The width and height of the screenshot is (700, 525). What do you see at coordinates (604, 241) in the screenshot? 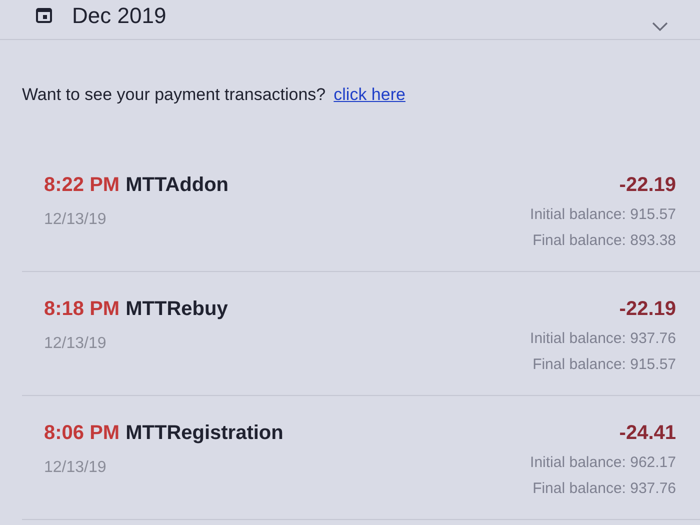
I see `final-balance: Final balance: 893.38` at bounding box center [604, 241].